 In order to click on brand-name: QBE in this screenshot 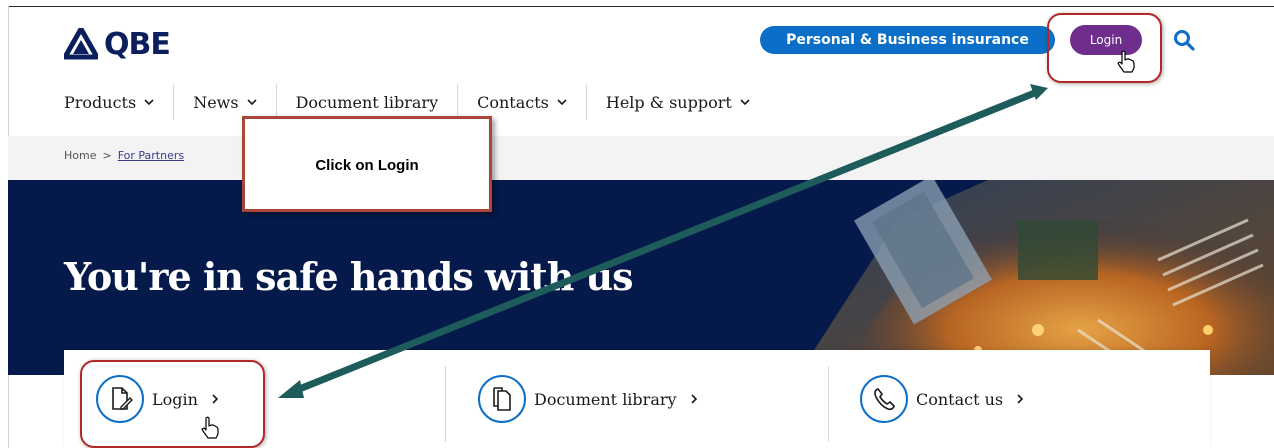, I will do `click(137, 44)`.